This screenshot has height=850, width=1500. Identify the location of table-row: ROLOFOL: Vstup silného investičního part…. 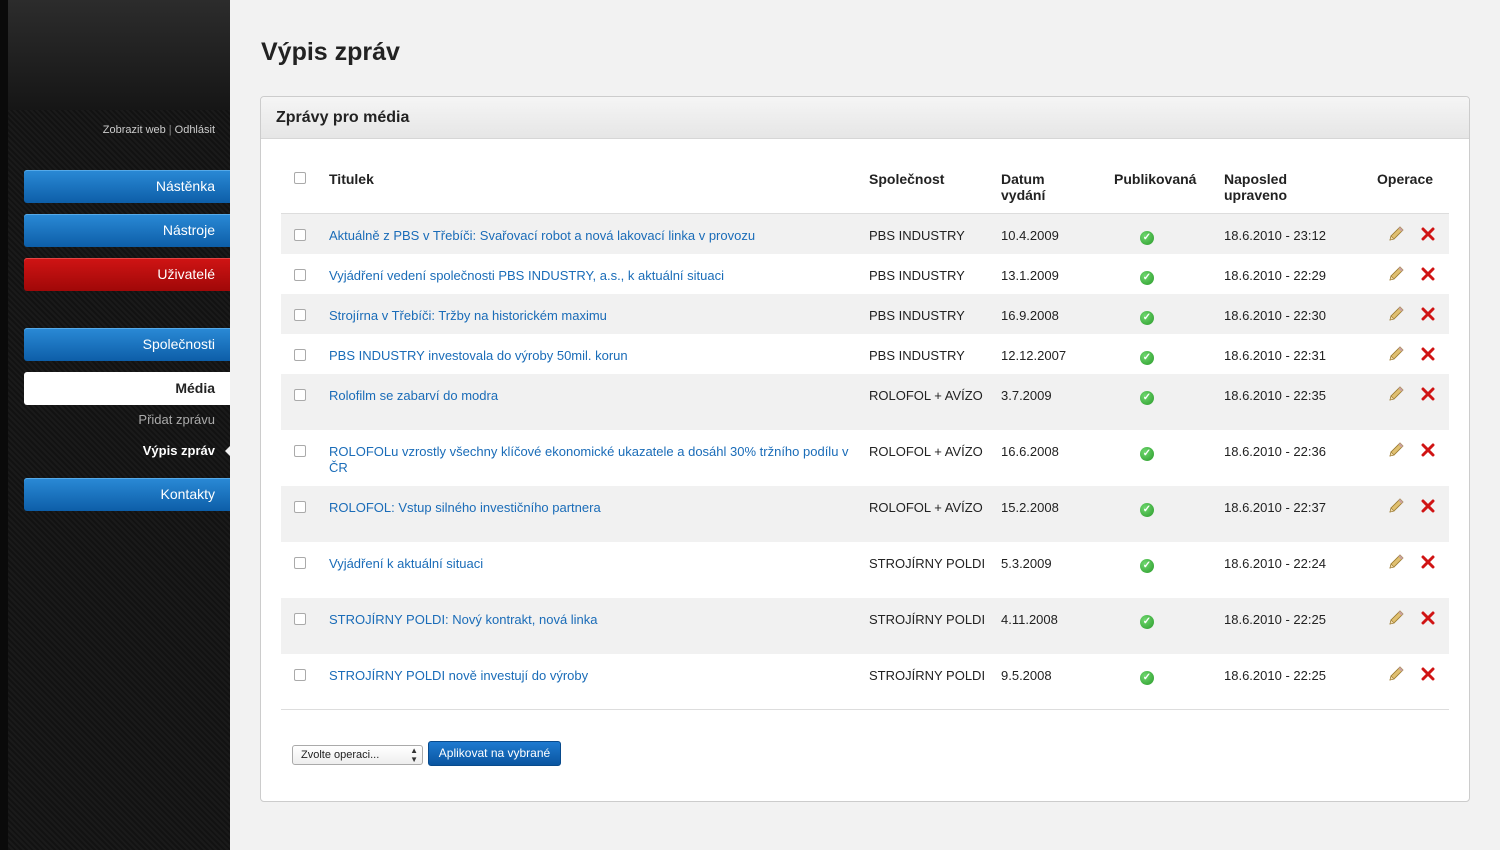
(865, 513).